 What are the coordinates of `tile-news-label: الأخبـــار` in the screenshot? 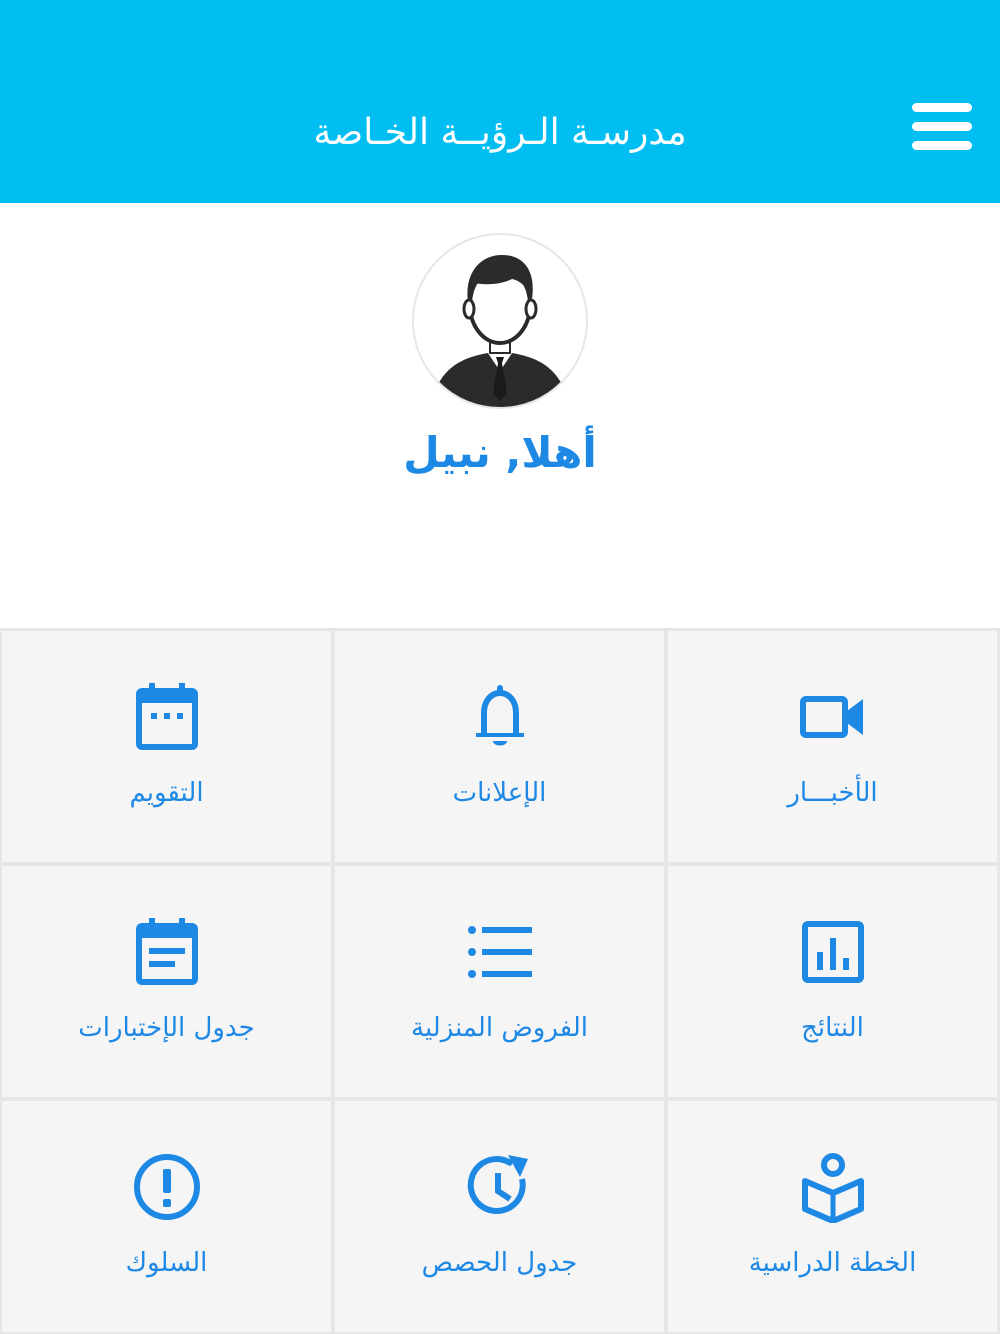 It's located at (832, 793).